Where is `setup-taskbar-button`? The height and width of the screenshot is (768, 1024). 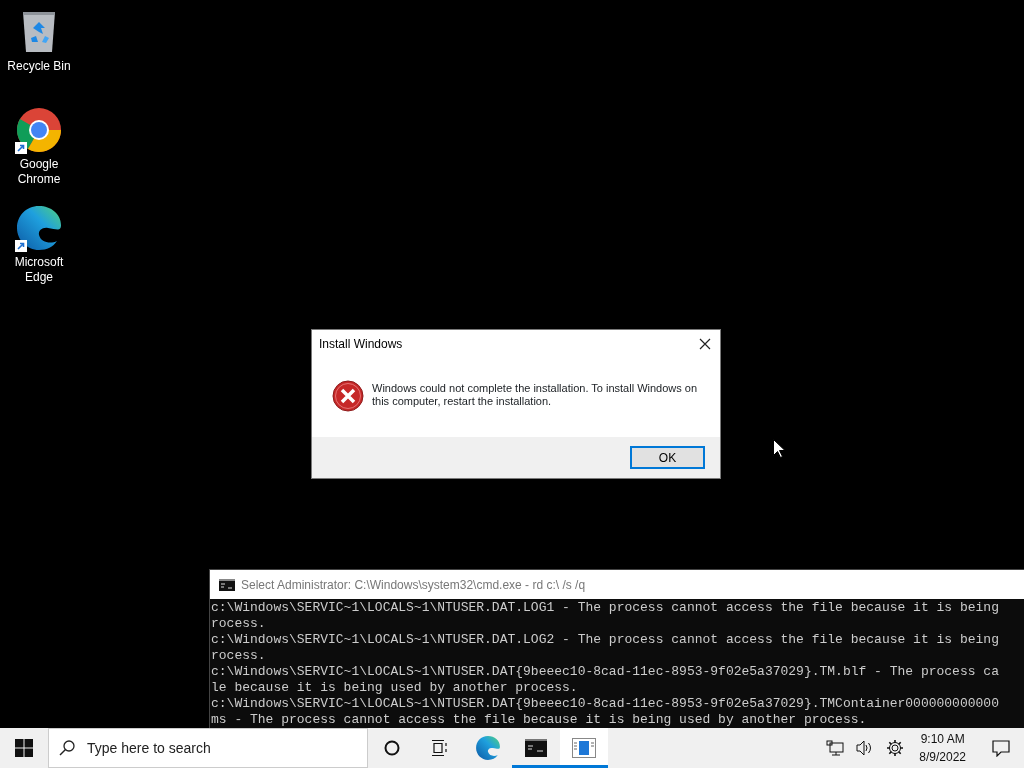
setup-taskbar-button is located at coordinates (584, 748).